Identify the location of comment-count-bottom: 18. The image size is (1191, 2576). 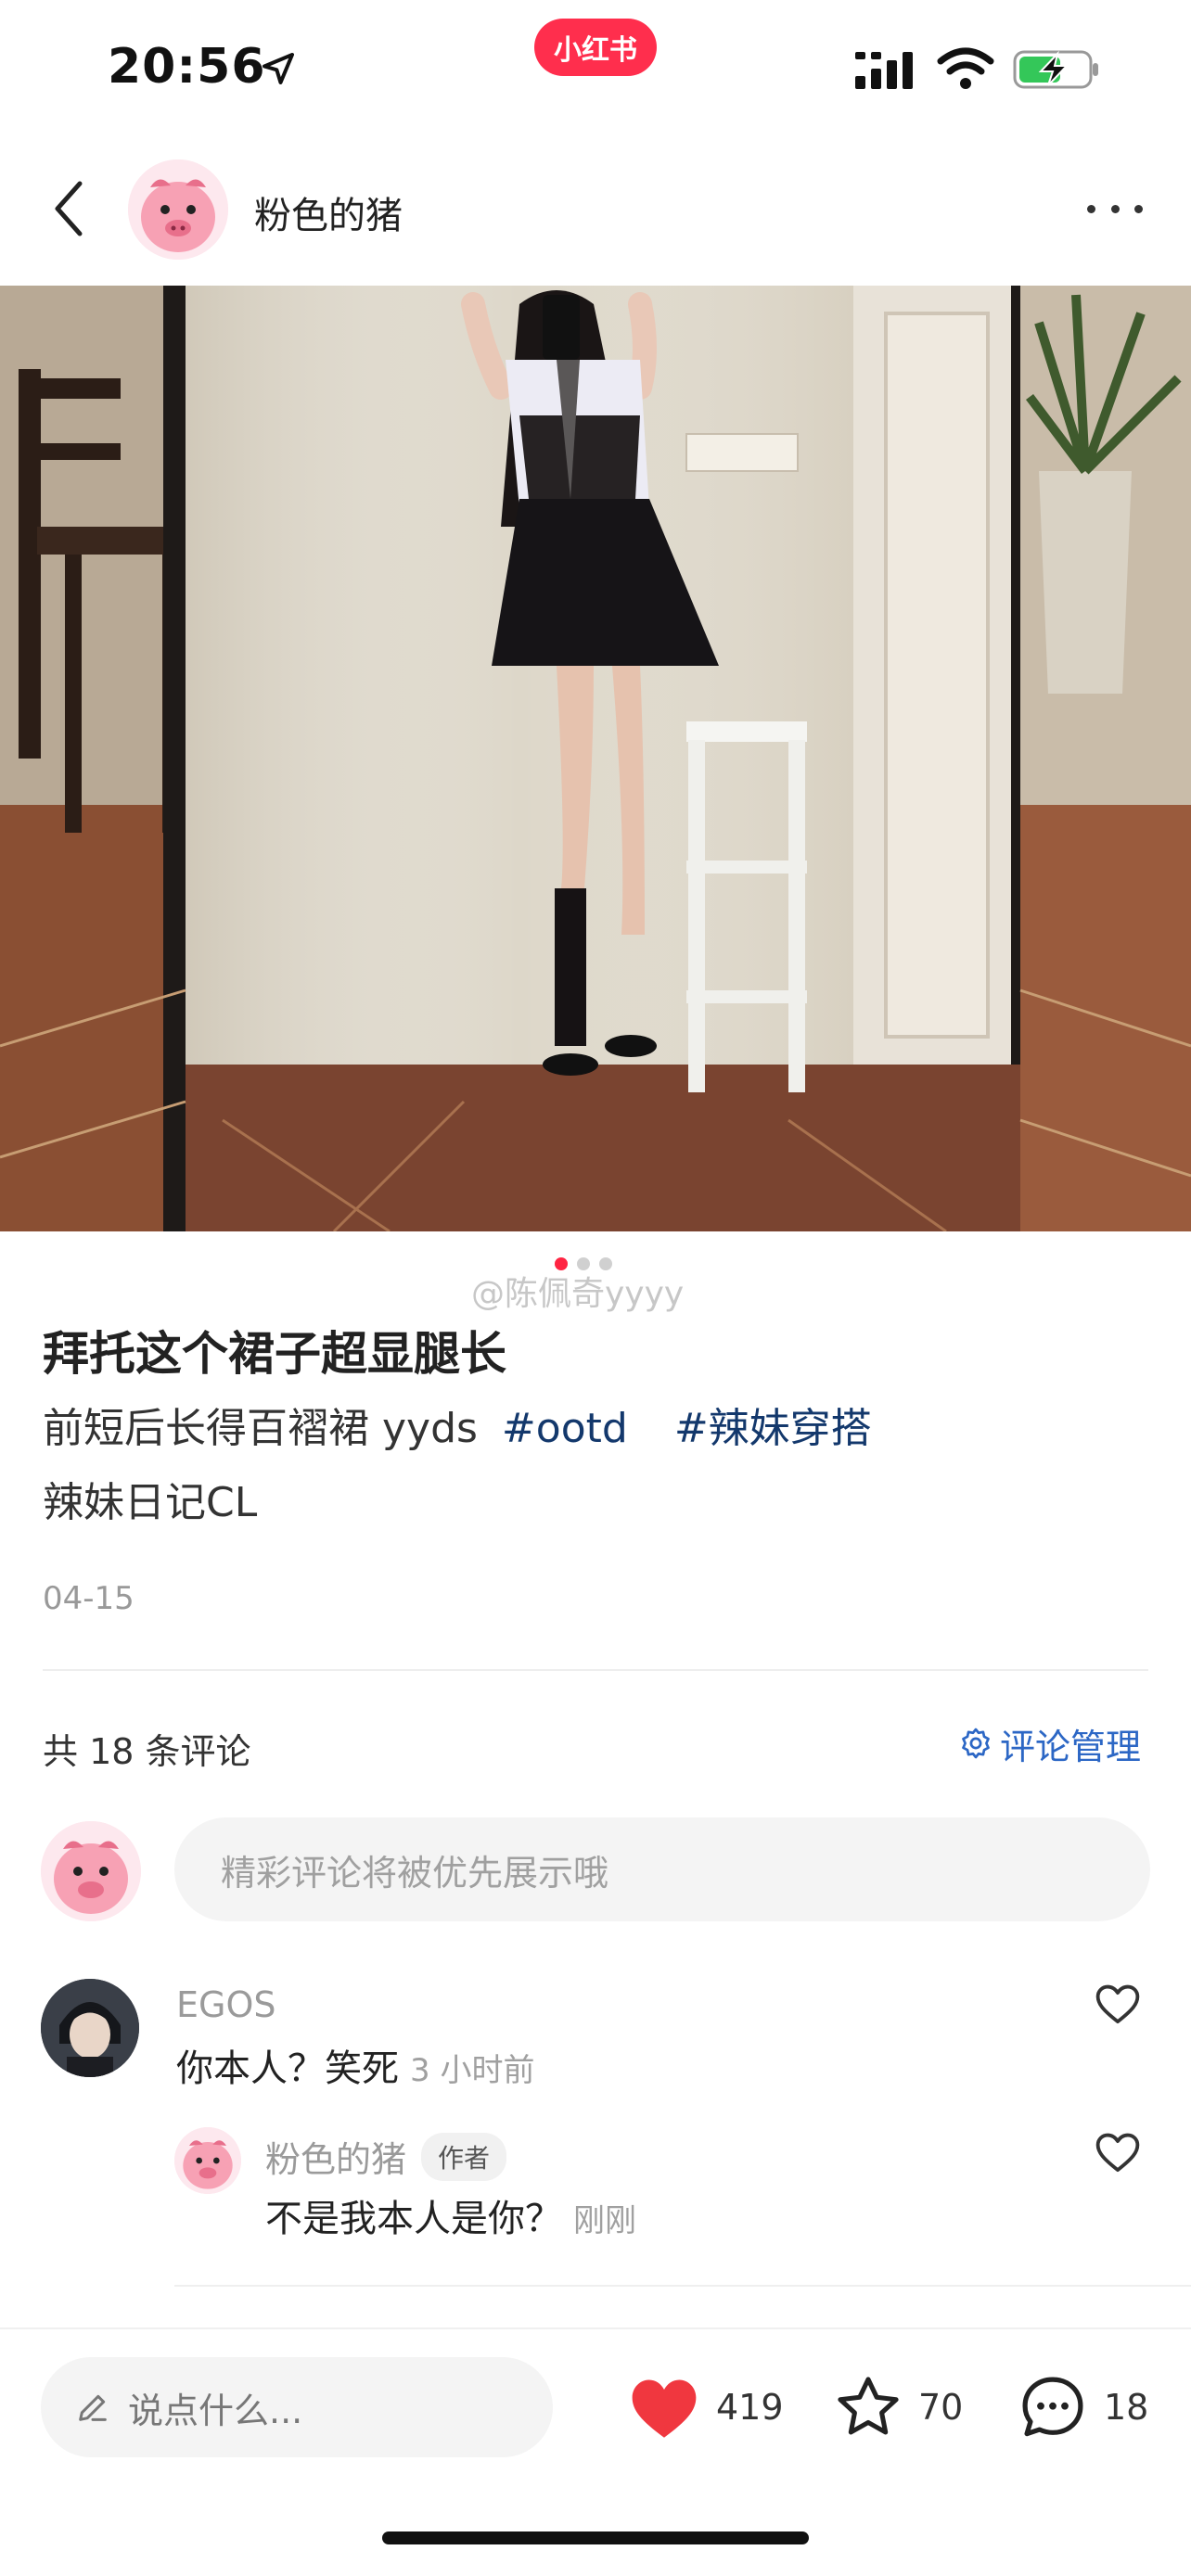
(1126, 2407).